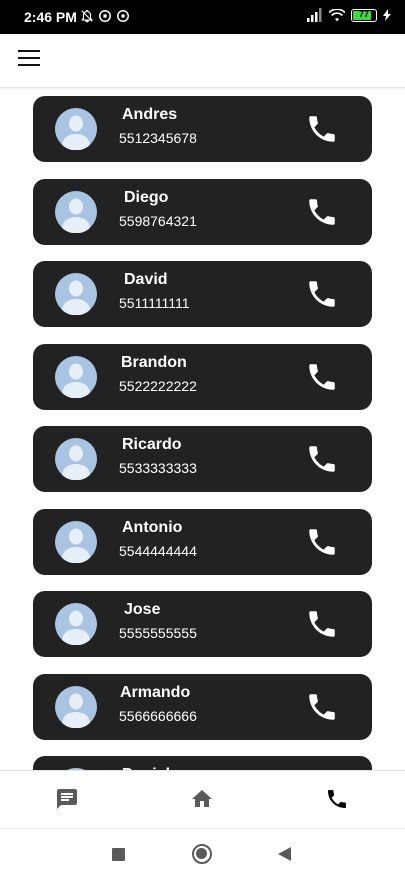  I want to click on status-bar: 2:46 PM 77, so click(202, 17).